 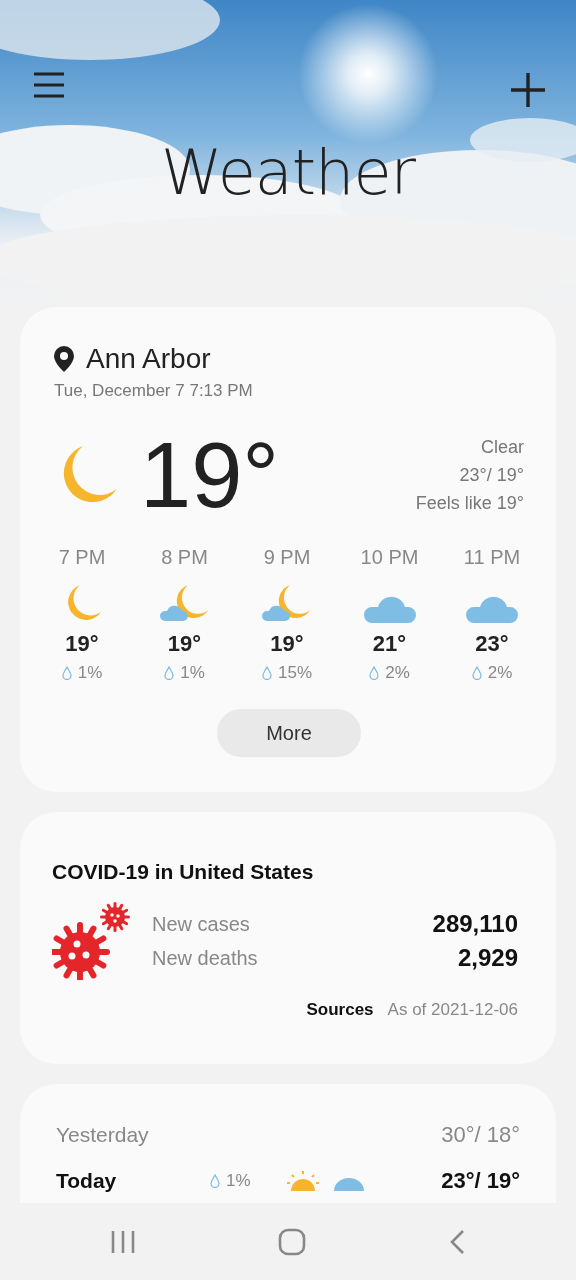 What do you see at coordinates (183, 872) in the screenshot?
I see `card-title: COVID-19 in United States` at bounding box center [183, 872].